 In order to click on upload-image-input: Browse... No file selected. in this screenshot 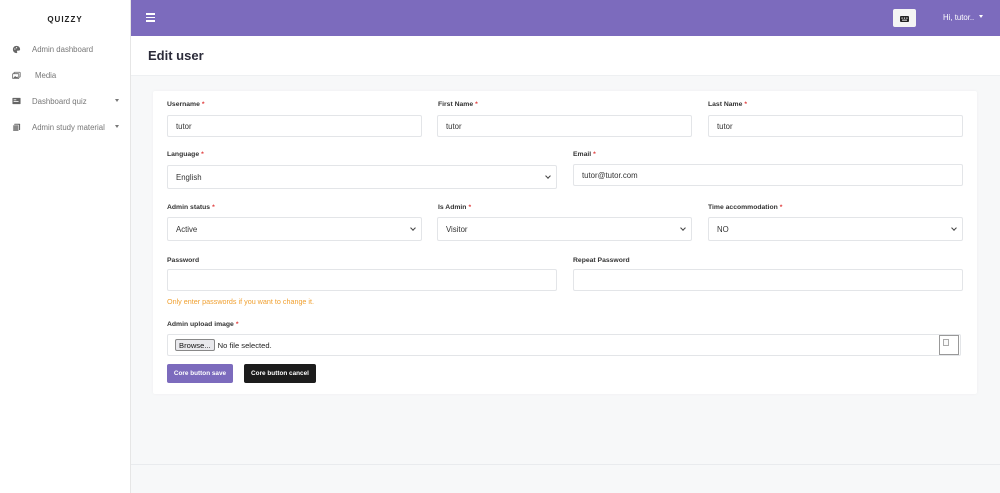, I will do `click(564, 345)`.